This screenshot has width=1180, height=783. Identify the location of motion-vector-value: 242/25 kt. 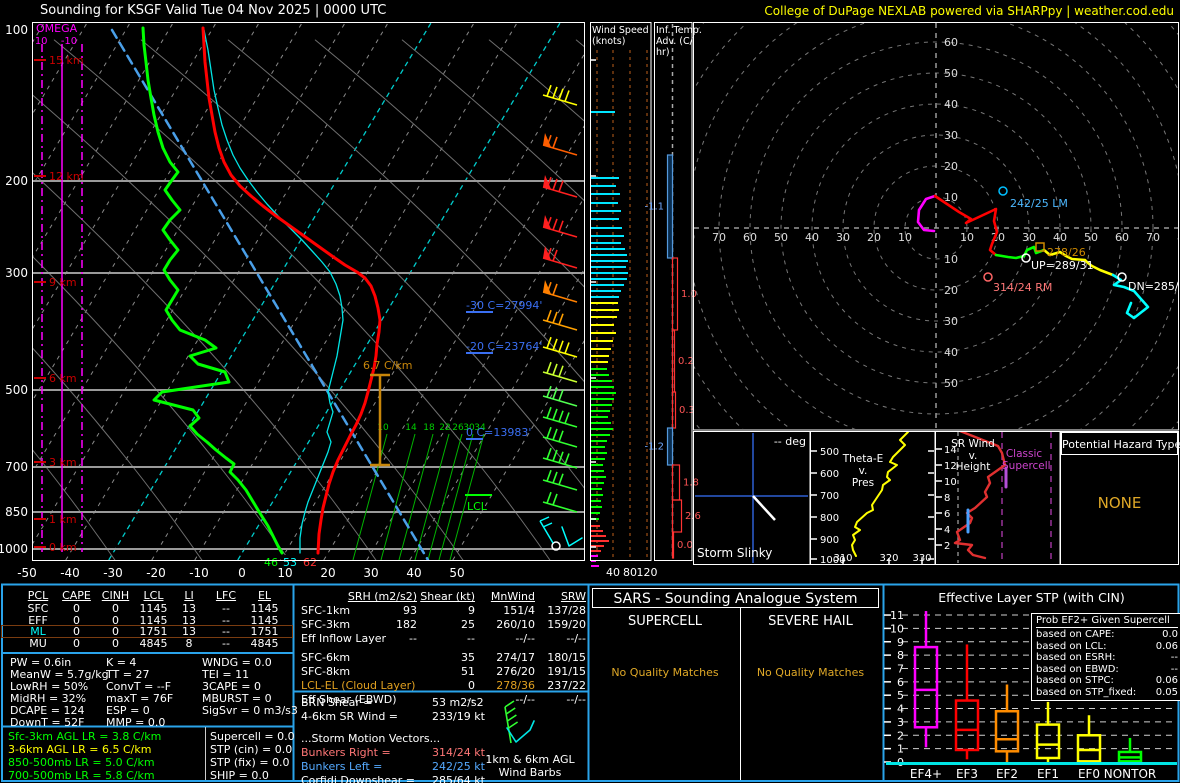
(458, 766).